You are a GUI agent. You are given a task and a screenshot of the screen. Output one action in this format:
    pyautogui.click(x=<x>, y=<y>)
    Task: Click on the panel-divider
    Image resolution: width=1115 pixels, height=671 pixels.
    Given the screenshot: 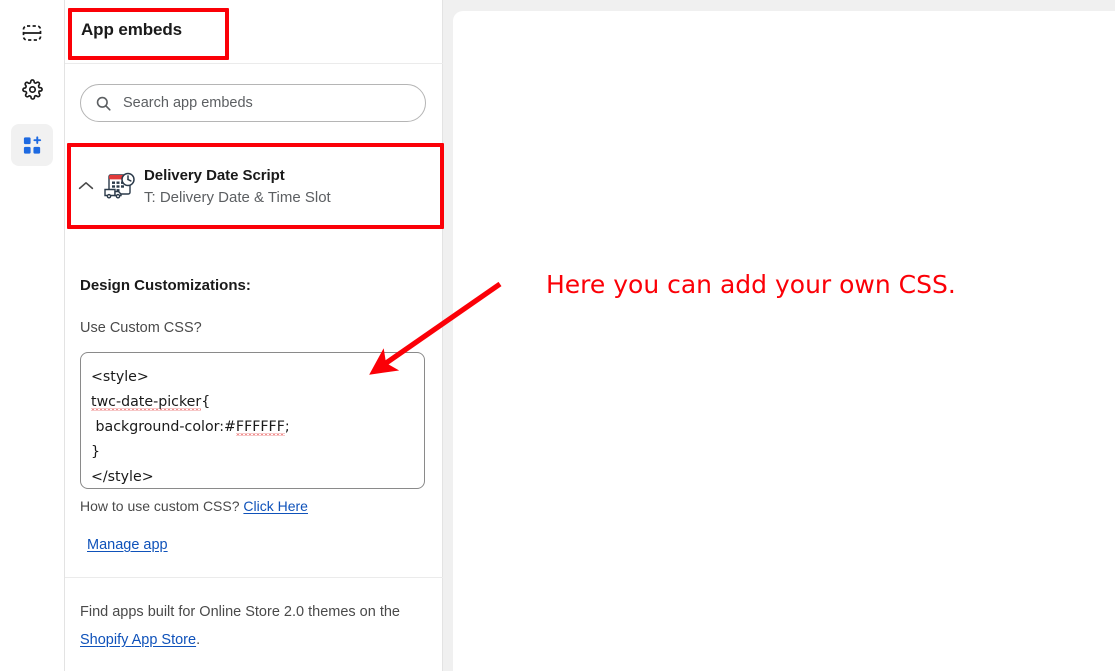 What is the action you would take?
    pyautogui.click(x=254, y=577)
    